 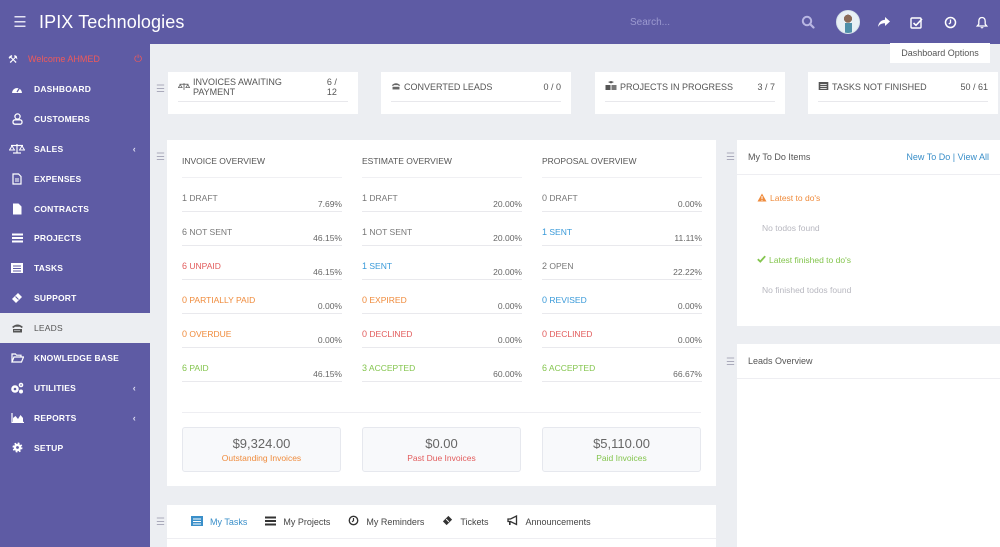 I want to click on sidebar-item-tasks: TASKS, so click(x=75, y=268).